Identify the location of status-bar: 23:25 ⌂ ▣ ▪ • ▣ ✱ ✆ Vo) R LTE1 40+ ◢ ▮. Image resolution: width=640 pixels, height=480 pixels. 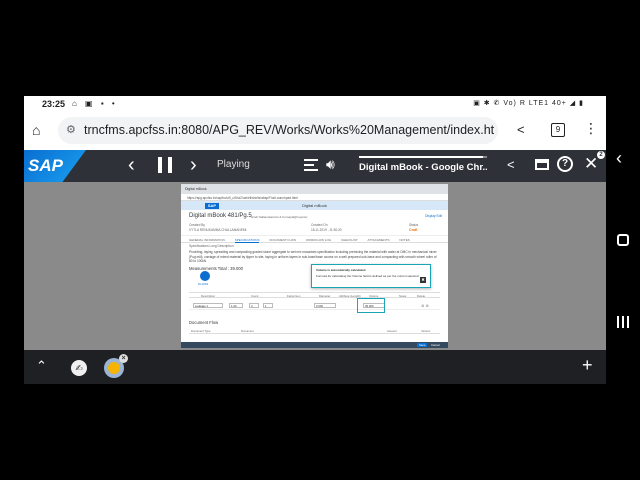
(315, 104).